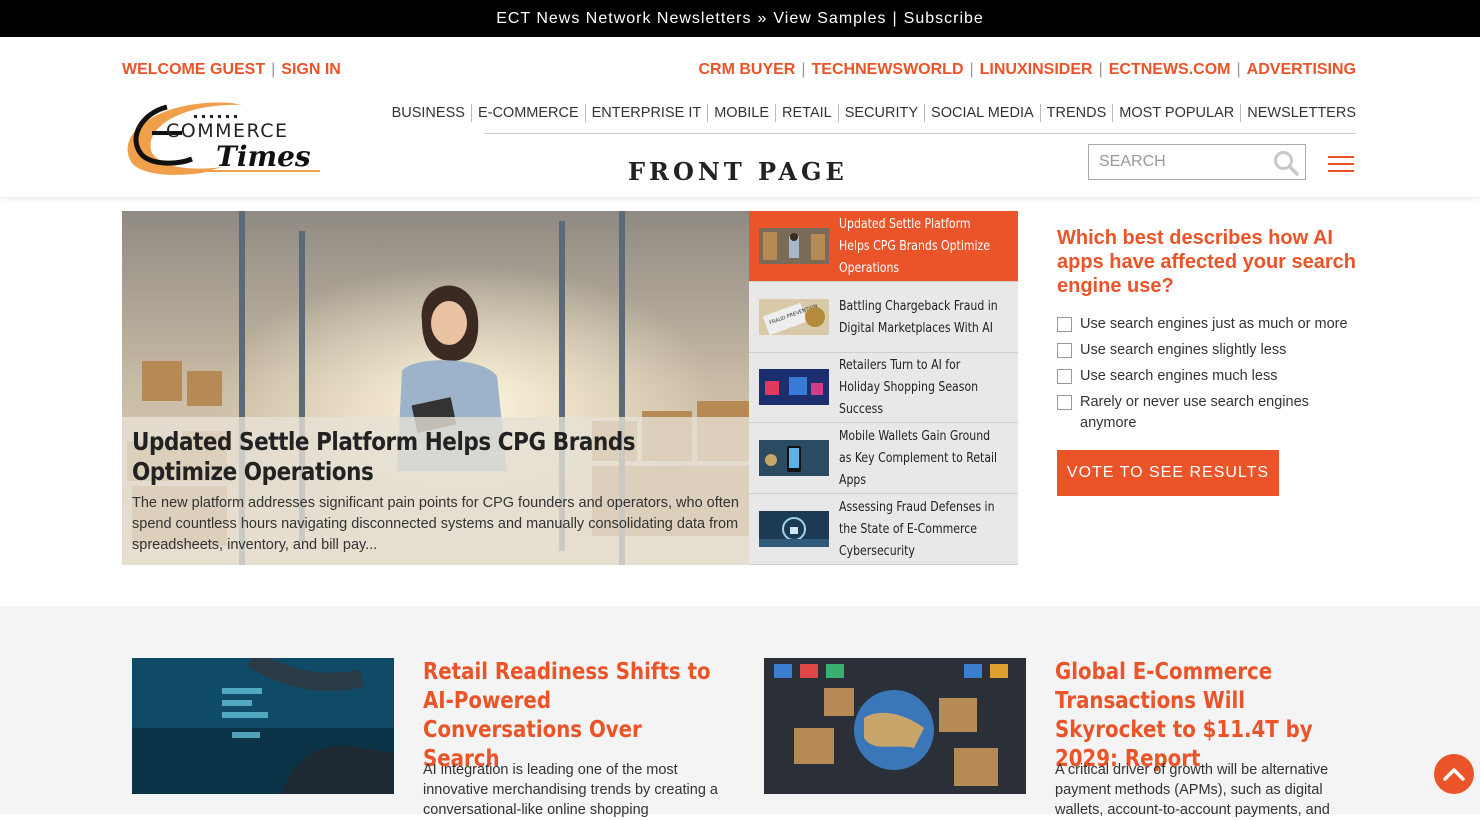 The height and width of the screenshot is (820, 1480). What do you see at coordinates (1214, 324) in the screenshot?
I see `poll-option-label: Use search engines just as much or more` at bounding box center [1214, 324].